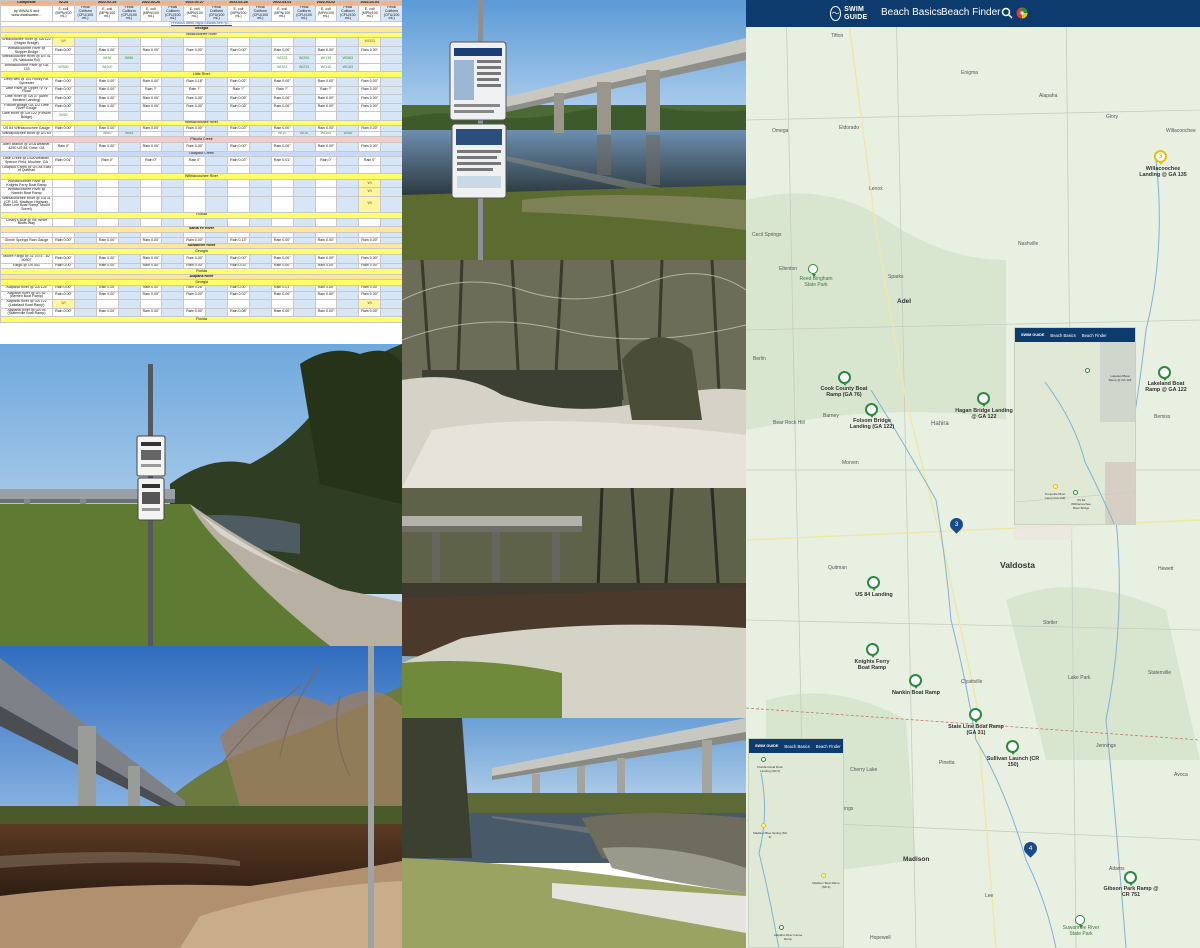  Describe the element at coordinates (26, 169) in the screenshot. I see `sheet-cell: Okapilco Creek @ US 84 East of Quitman` at that location.